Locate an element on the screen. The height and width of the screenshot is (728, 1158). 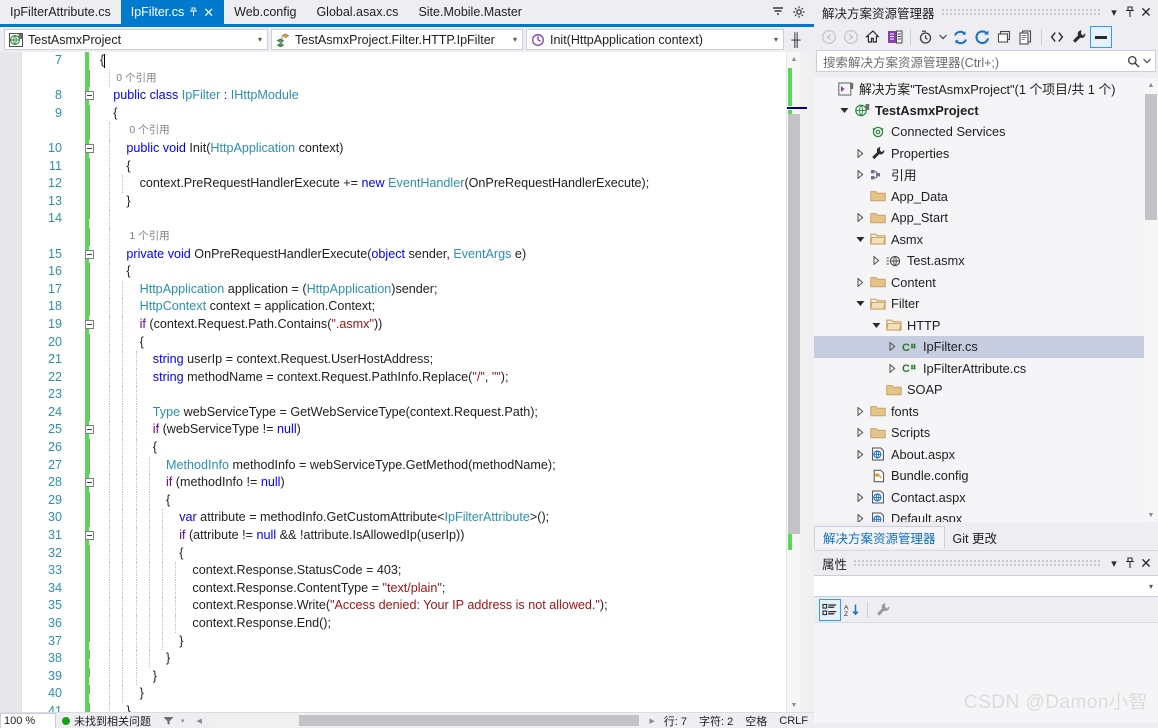
error-filter-control: ▾ is located at coordinates (175, 721).